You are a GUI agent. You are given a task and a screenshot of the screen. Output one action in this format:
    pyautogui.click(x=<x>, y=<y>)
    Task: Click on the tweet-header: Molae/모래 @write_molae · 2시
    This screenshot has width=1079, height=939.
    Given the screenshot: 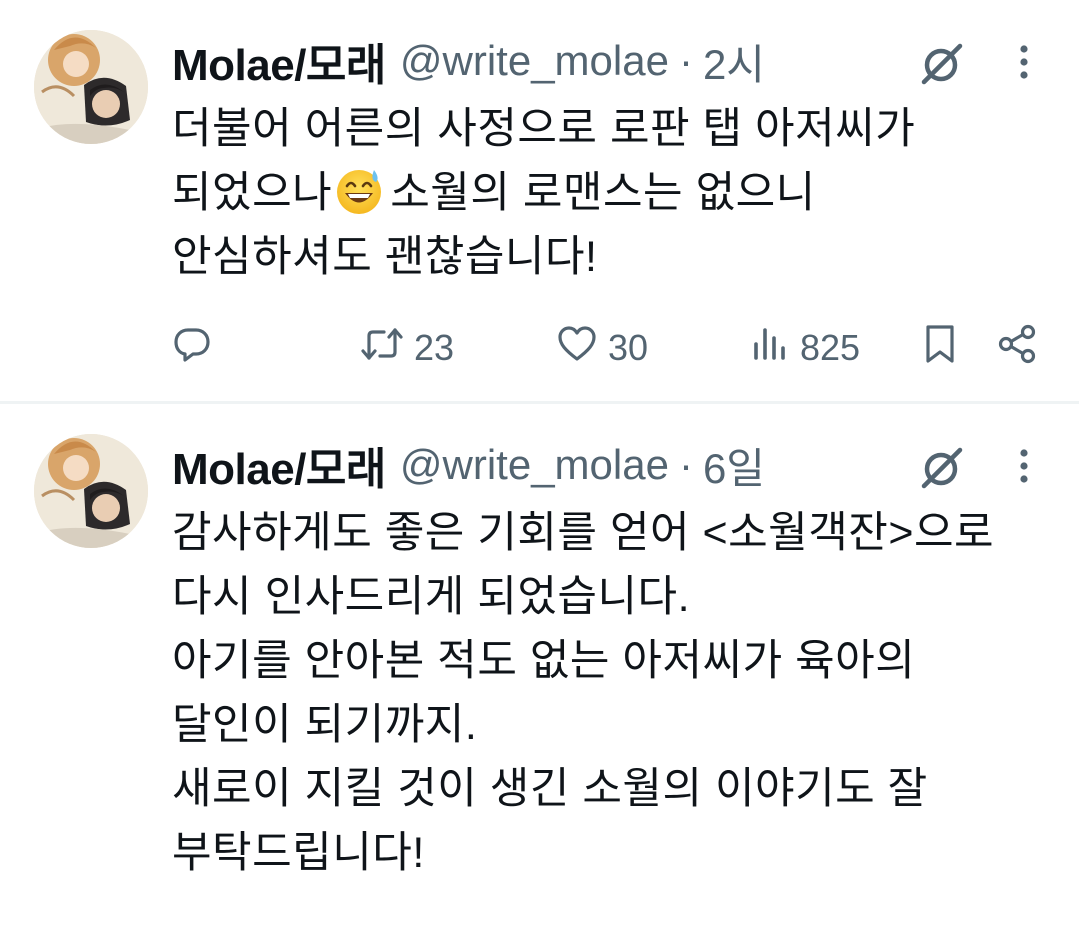 What is the action you would take?
    pyautogui.click(x=468, y=63)
    